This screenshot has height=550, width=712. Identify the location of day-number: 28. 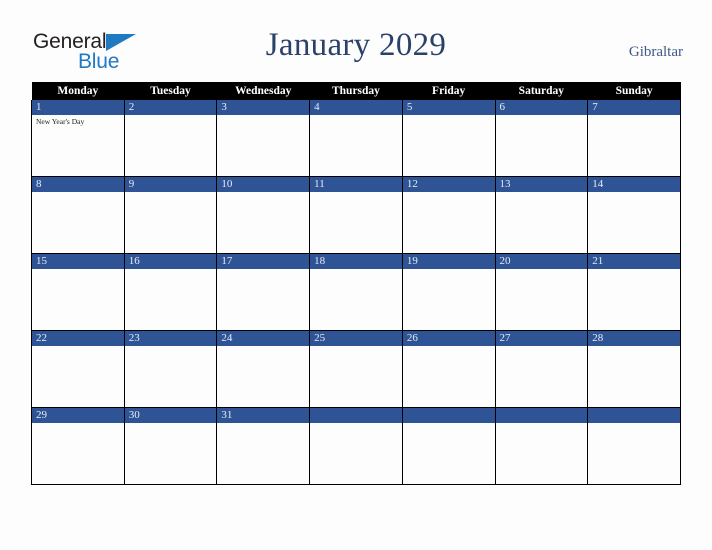
(634, 338).